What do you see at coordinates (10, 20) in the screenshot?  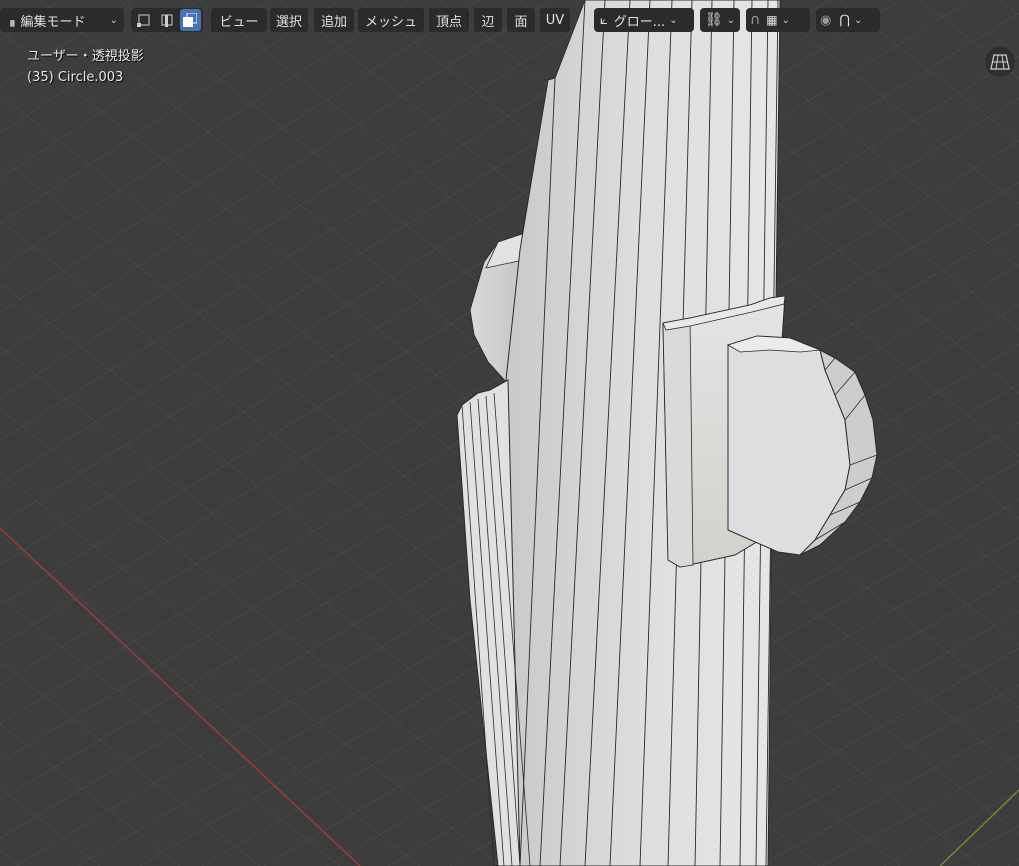 I see `edit-mode-icon: ▗` at bounding box center [10, 20].